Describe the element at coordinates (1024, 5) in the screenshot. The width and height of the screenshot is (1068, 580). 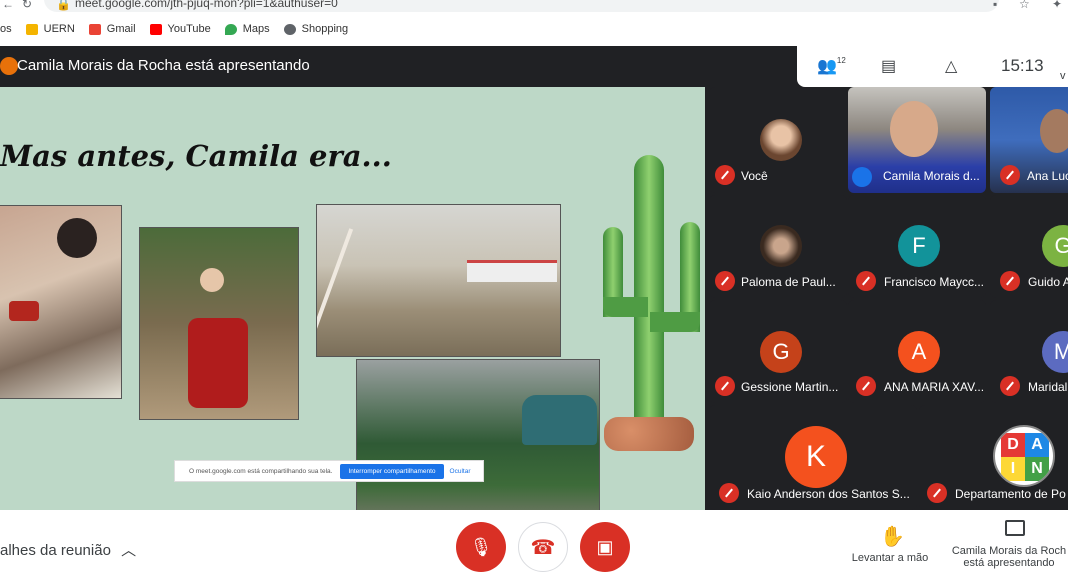
I see `bookmark-star-icon: ☆` at that location.